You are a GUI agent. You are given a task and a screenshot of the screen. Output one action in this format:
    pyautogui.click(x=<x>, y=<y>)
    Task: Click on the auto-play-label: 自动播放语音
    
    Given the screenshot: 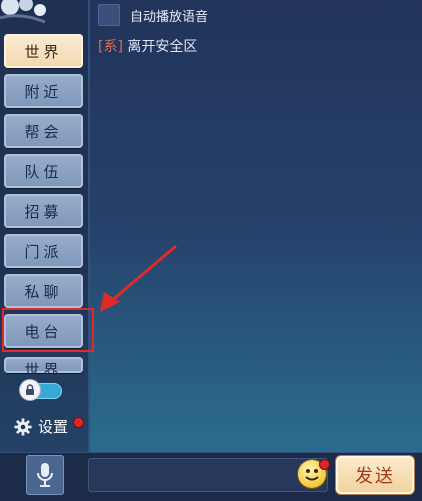 What is the action you would take?
    pyautogui.click(x=169, y=17)
    